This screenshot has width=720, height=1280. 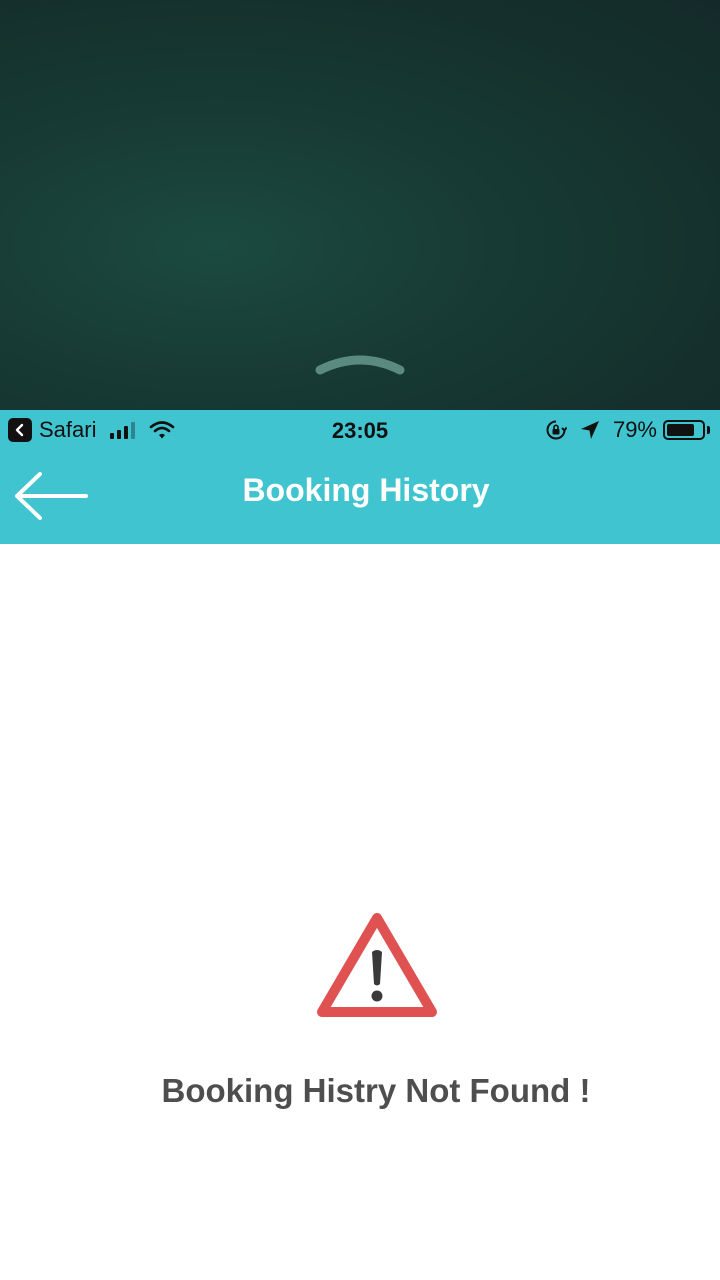 What do you see at coordinates (708, 430) in the screenshot?
I see `battery-tip` at bounding box center [708, 430].